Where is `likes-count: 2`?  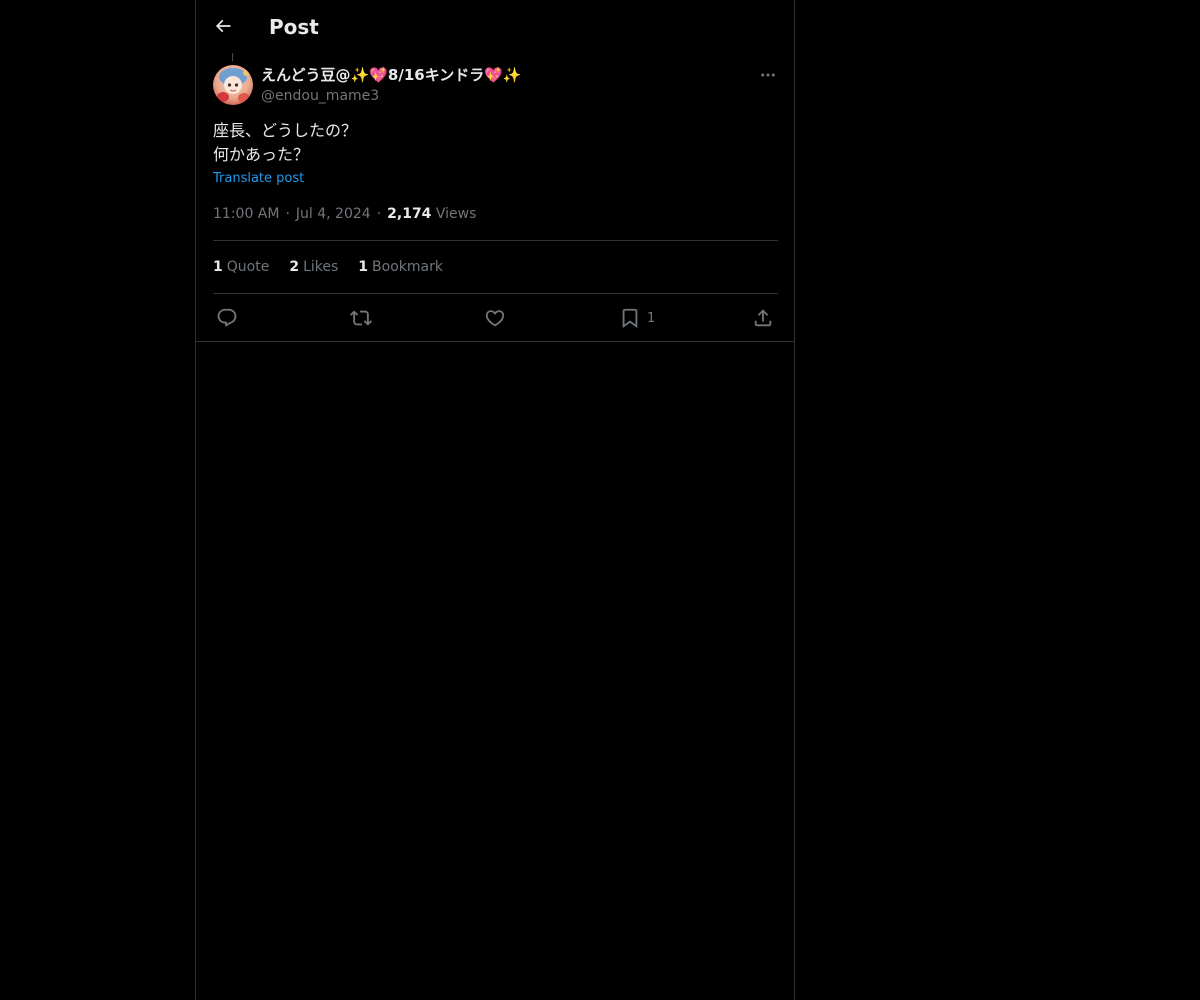
likes-count: 2 is located at coordinates (294, 267).